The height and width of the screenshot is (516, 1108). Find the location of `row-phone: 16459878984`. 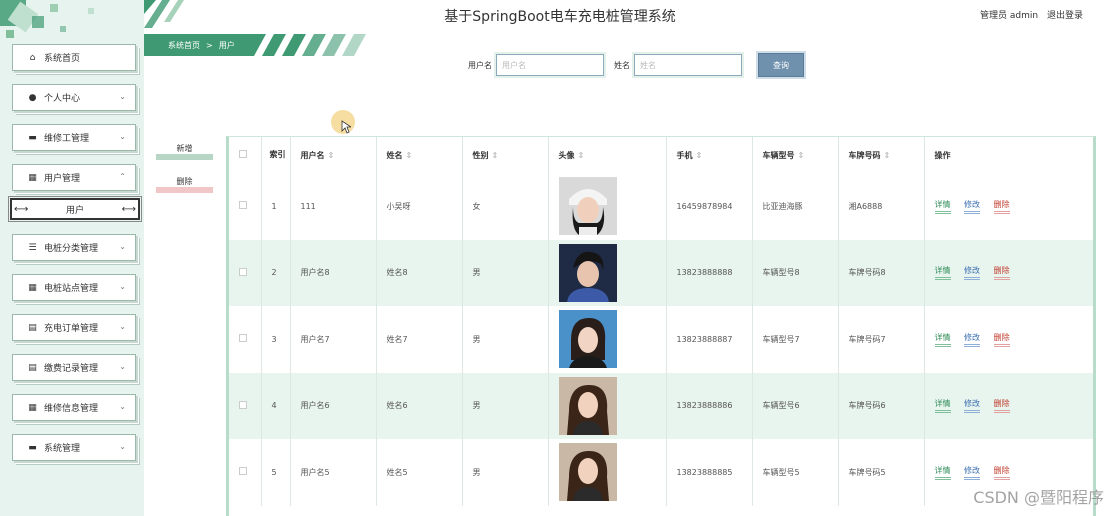

row-phone: 16459878984 is located at coordinates (709, 206).